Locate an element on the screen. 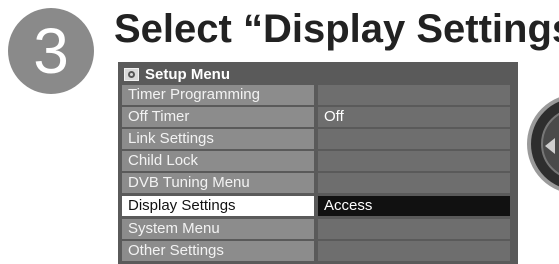 Image resolution: width=559 pixels, height=264 pixels. menu-item-value: Access is located at coordinates (414, 206).